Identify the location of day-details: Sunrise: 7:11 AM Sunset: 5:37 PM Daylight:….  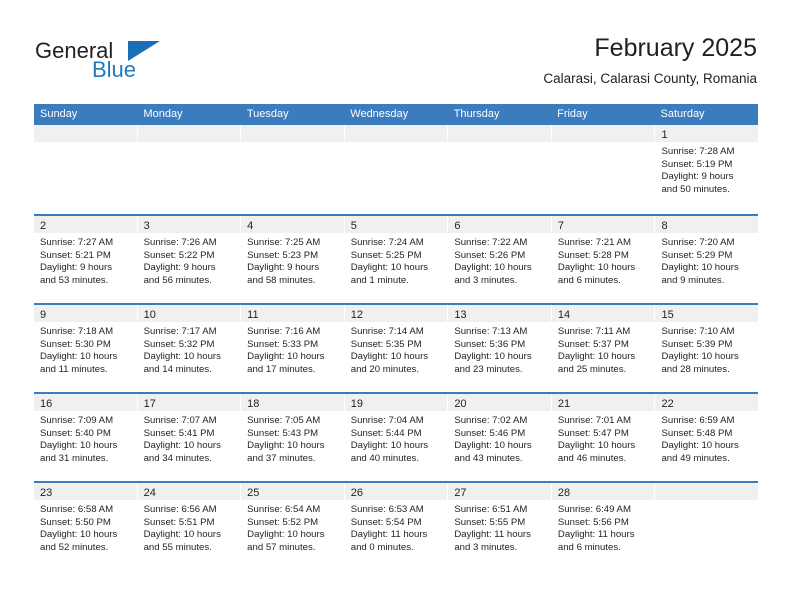
(603, 349).